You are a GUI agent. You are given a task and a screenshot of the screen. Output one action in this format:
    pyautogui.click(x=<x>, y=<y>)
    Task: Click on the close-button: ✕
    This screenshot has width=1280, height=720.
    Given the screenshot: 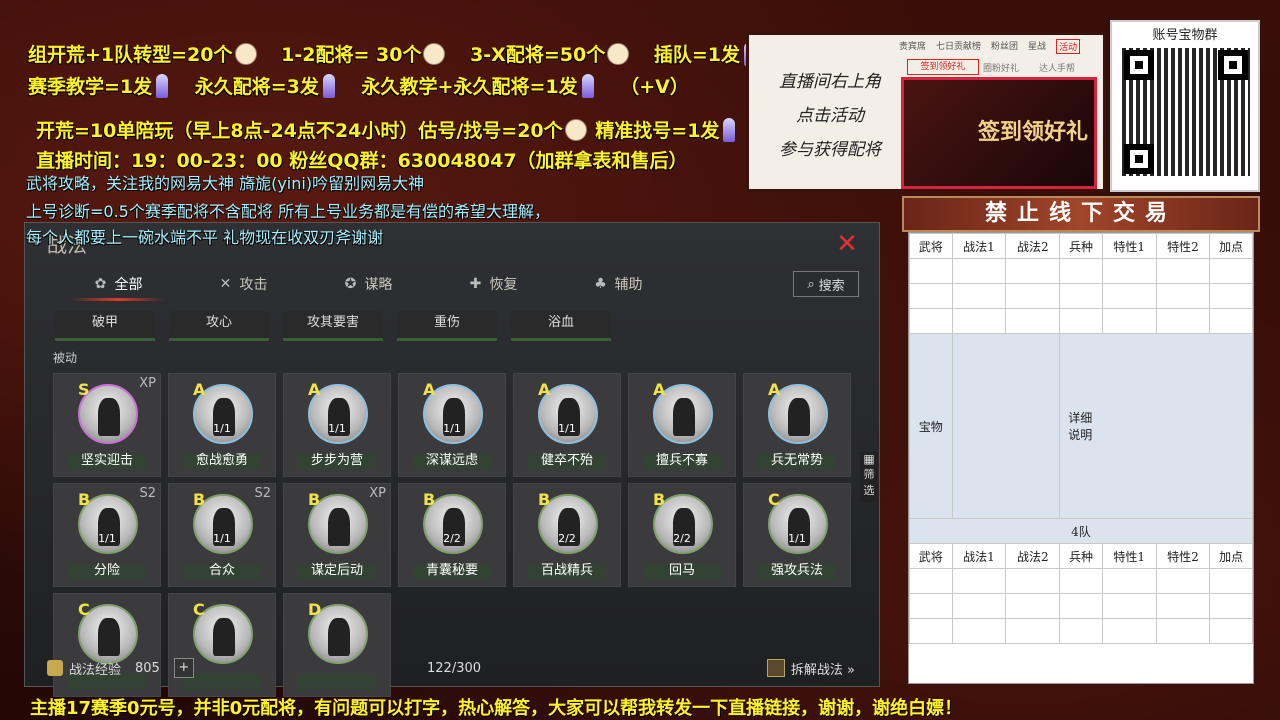 What is the action you would take?
    pyautogui.click(x=847, y=244)
    